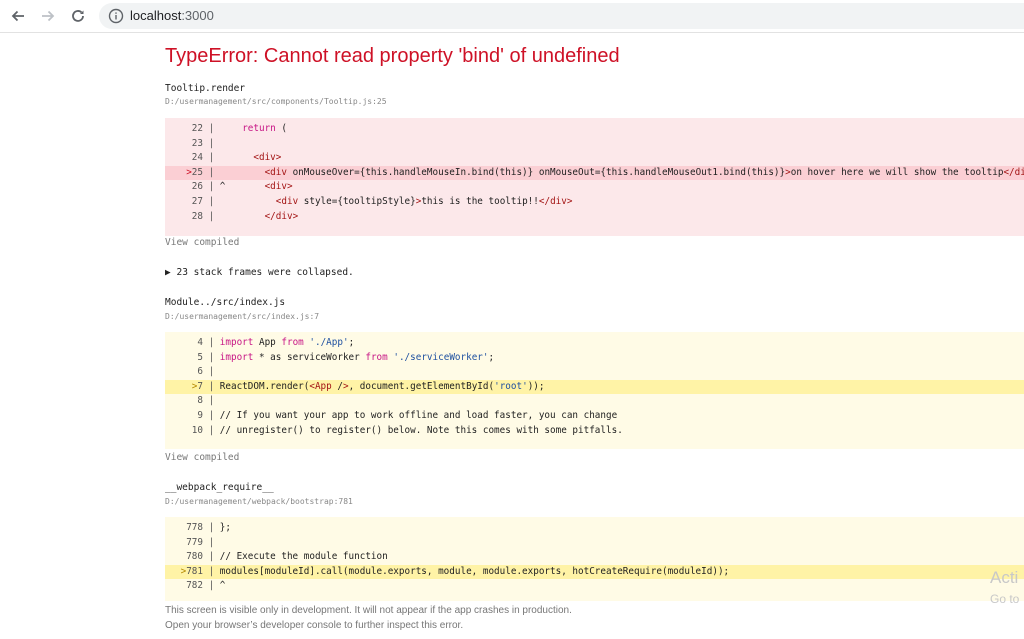  Describe the element at coordinates (256, 187) in the screenshot. I see `code-text: ^ <div>` at that location.